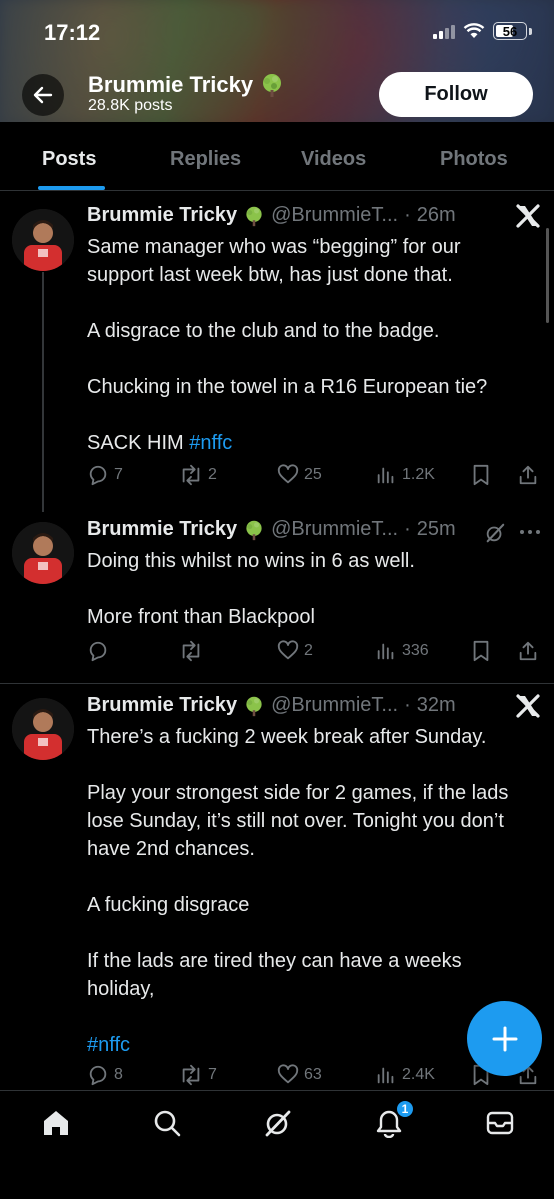  I want to click on more-button, so click(530, 534).